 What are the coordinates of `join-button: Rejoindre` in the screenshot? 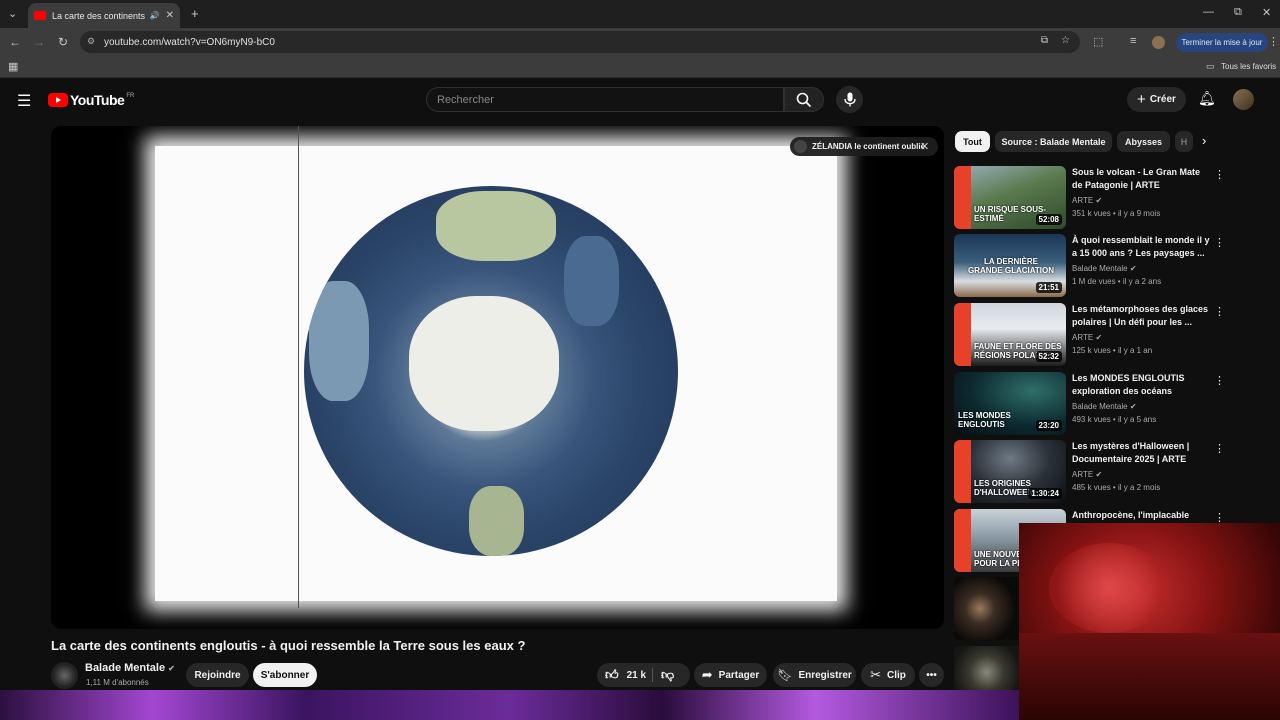 It's located at (217, 675).